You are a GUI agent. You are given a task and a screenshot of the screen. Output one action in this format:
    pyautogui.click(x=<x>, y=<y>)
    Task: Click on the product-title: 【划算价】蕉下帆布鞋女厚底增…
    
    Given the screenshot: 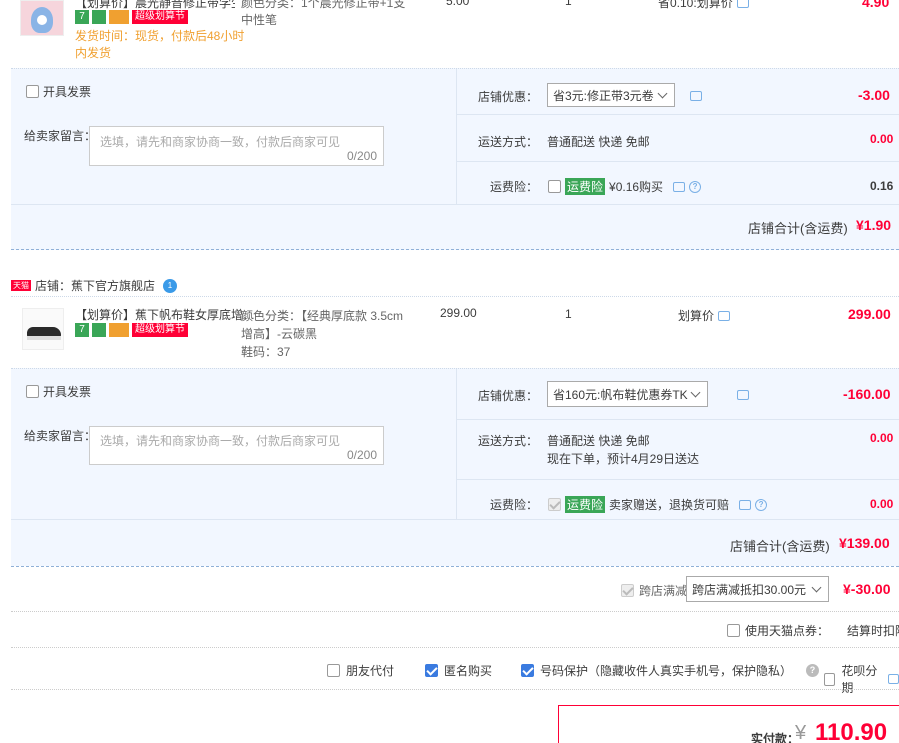 What is the action you would take?
    pyautogui.click(x=165, y=314)
    